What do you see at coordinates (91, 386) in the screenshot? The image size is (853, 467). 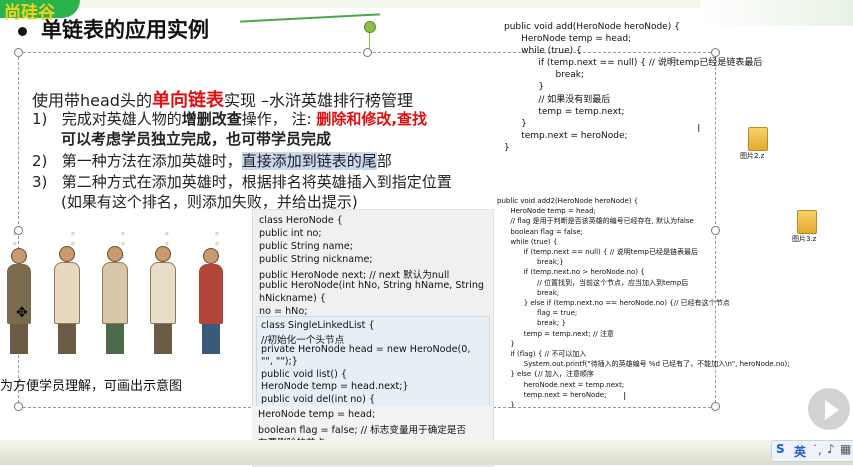 I see `diagram-caption: 为方便学员理解，可画出示意图` at bounding box center [91, 386].